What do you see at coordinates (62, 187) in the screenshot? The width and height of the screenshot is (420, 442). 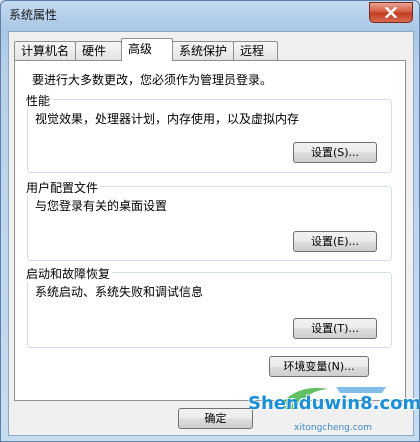 I see `user-profiles-title: 用户配置文件` at bounding box center [62, 187].